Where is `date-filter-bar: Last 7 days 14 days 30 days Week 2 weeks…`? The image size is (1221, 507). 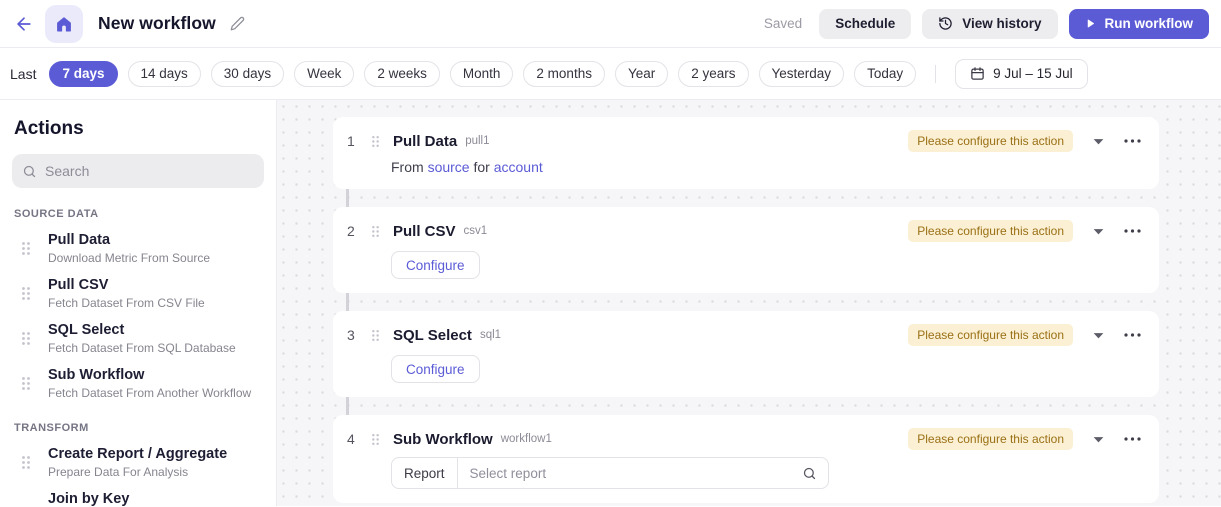
date-filter-bar: Last 7 days 14 days 30 days Week 2 weeks… is located at coordinates (610, 74).